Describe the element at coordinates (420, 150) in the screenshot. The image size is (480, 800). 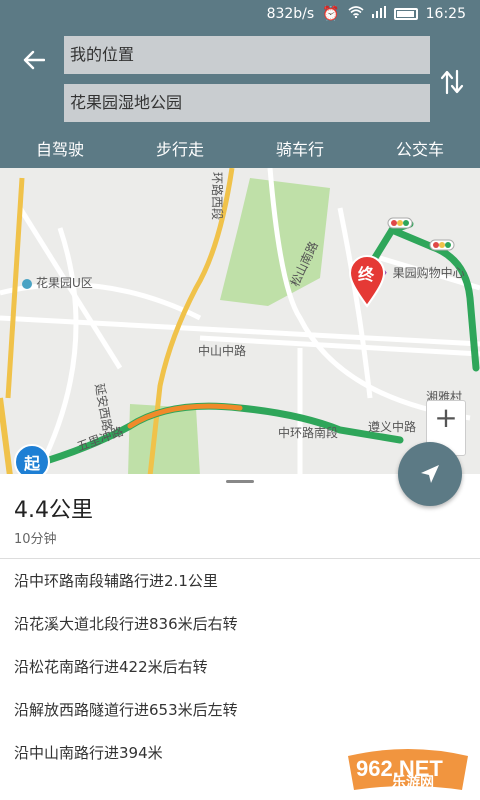
I see `tab-transit: 公交车` at that location.